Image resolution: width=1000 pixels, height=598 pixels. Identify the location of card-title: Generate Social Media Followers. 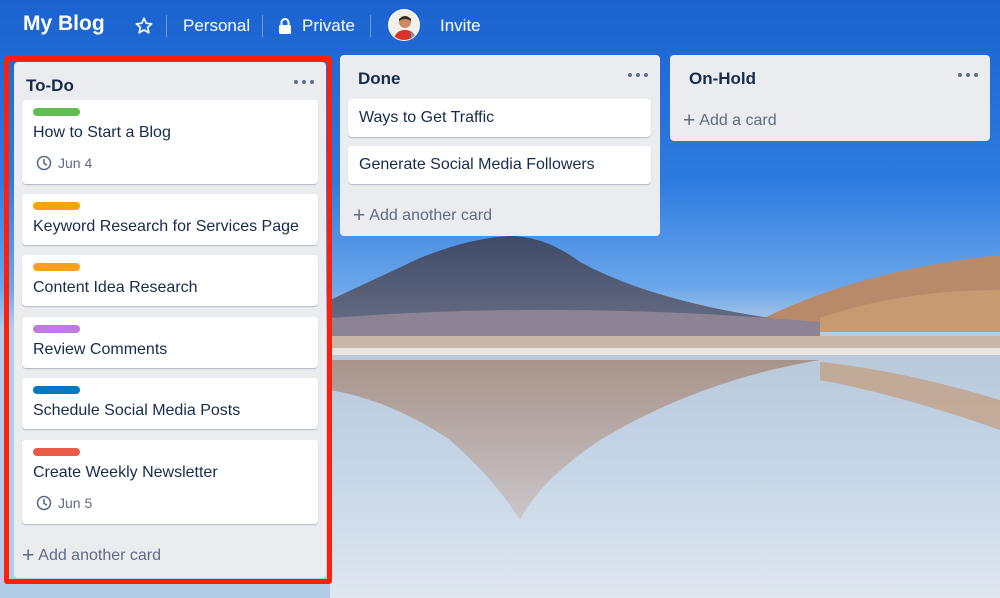
(477, 164).